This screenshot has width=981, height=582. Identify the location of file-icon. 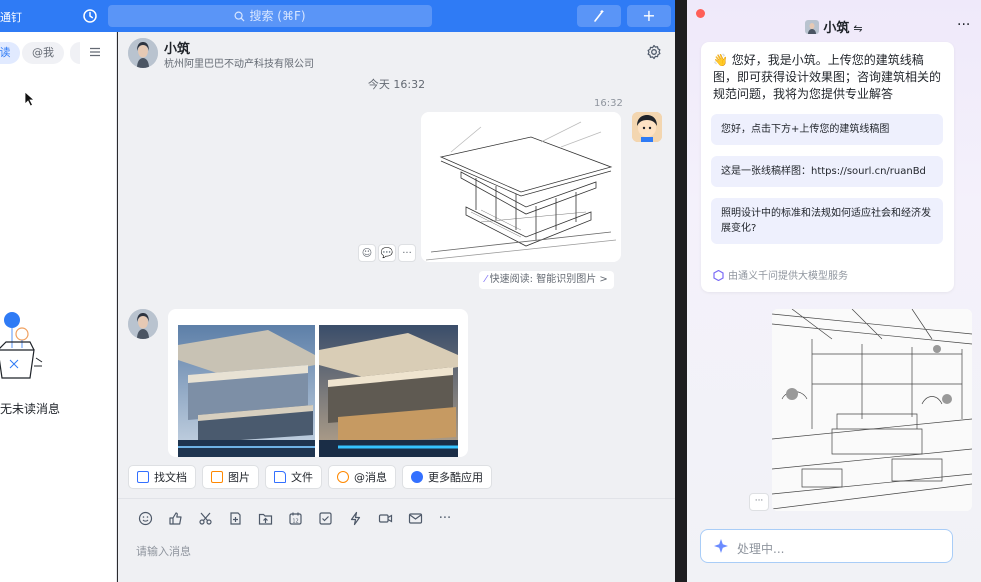
(280, 477).